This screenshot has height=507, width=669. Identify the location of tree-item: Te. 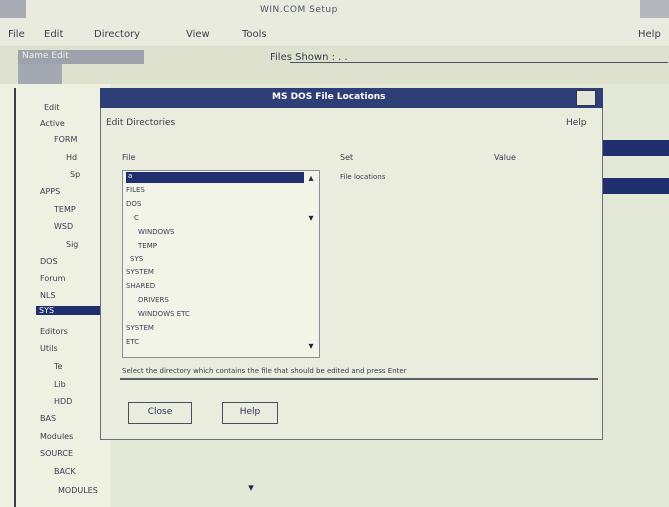
(58, 366).